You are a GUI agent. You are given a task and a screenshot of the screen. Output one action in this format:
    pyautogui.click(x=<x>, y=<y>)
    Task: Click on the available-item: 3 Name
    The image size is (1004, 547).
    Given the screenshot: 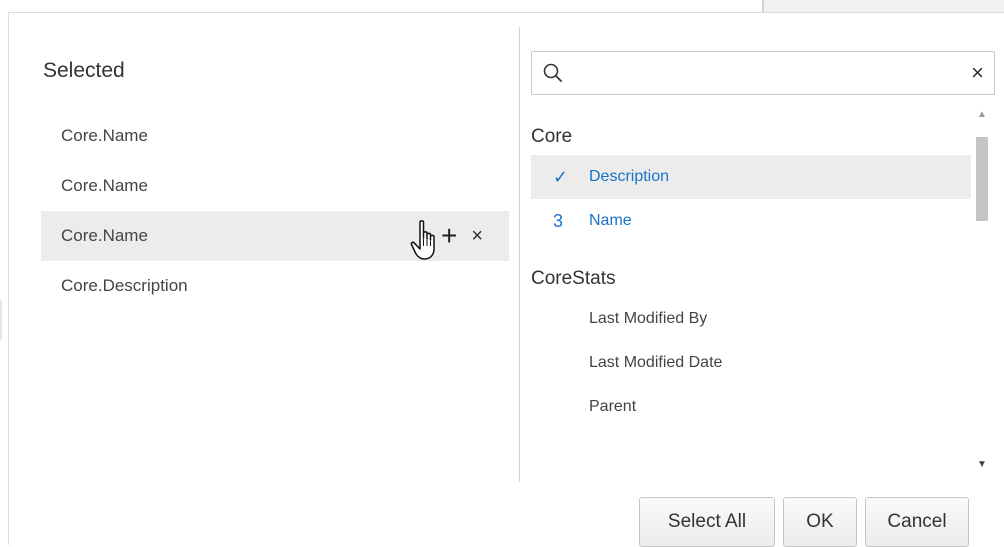 What is the action you would take?
    pyautogui.click(x=751, y=221)
    